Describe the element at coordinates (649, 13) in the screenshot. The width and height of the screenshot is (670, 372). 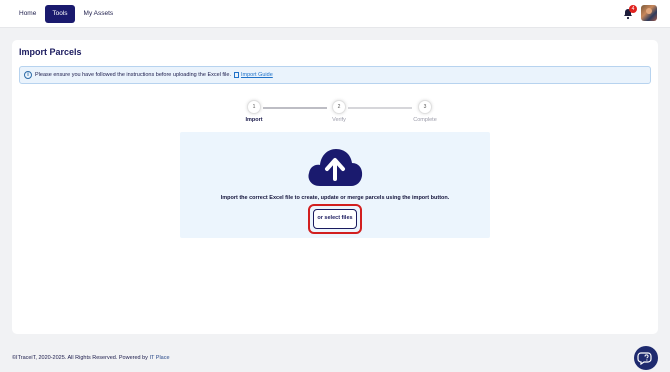
I see `avatar` at that location.